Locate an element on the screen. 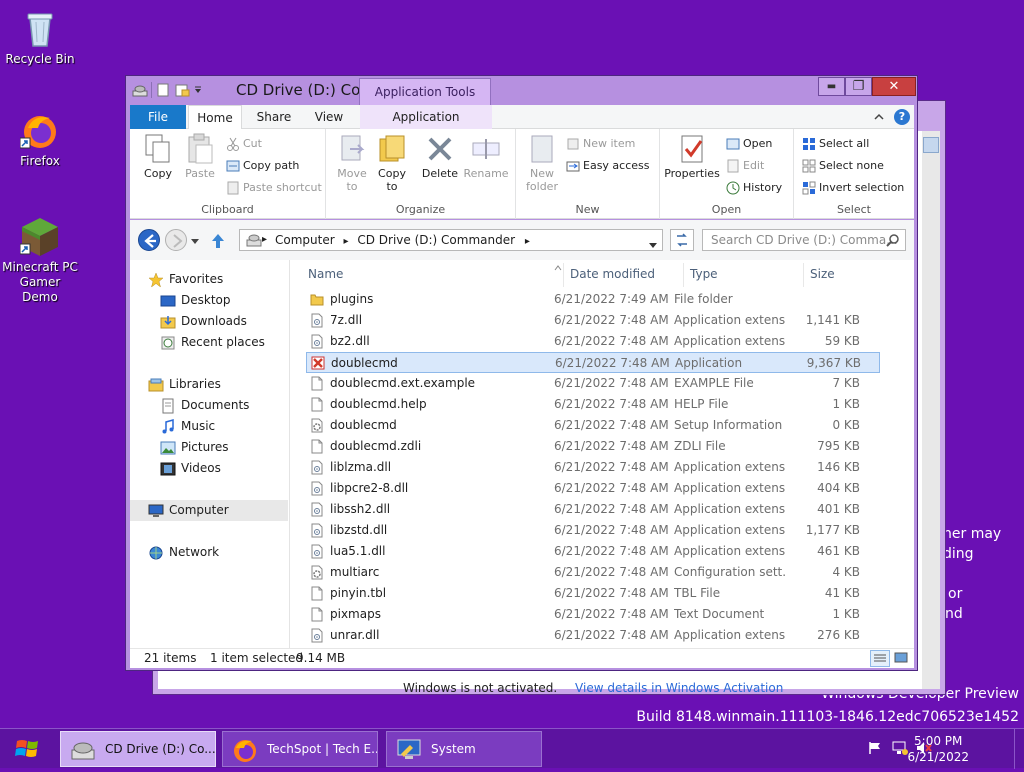  close-button: ✕ is located at coordinates (894, 86).